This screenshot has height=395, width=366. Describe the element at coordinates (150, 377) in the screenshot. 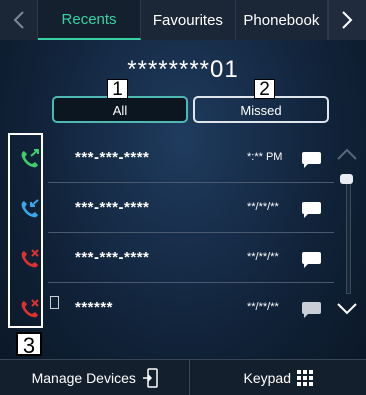

I see `device-phone-icon` at that location.